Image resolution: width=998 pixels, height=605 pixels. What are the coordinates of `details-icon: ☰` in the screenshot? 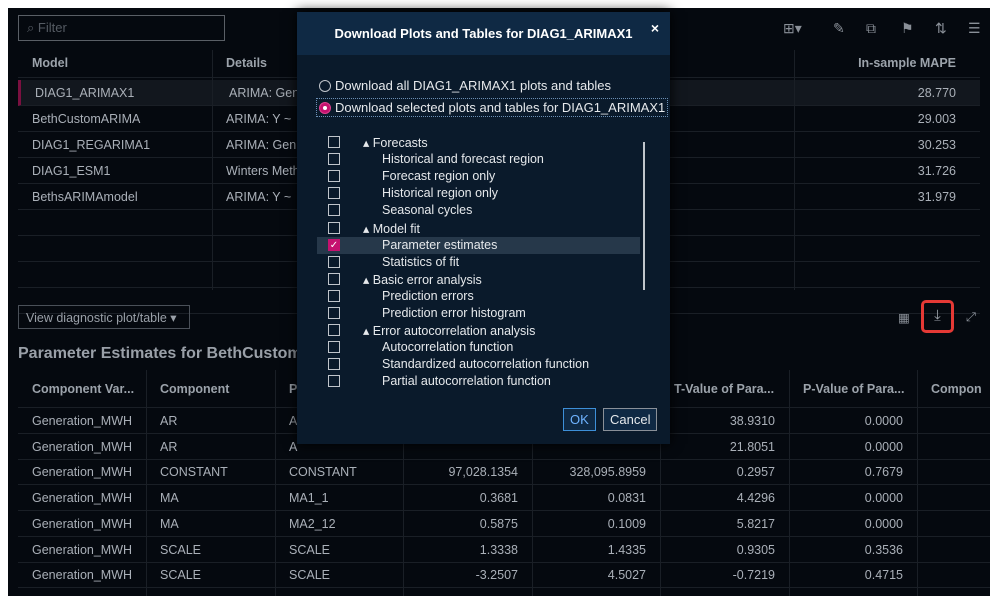 It's located at (974, 28).